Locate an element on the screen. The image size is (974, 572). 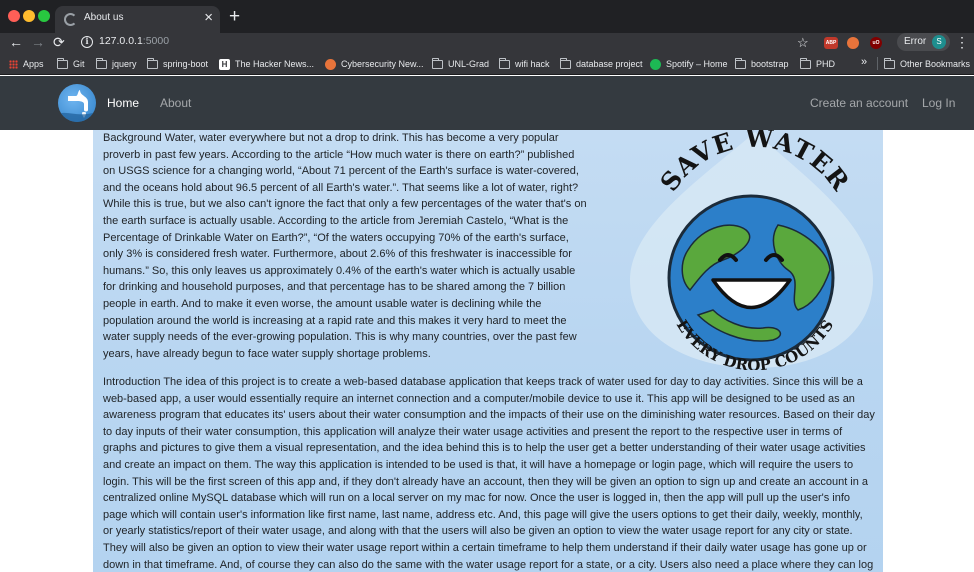
browser-tab-strip: About us × + is located at coordinates (487, 16).